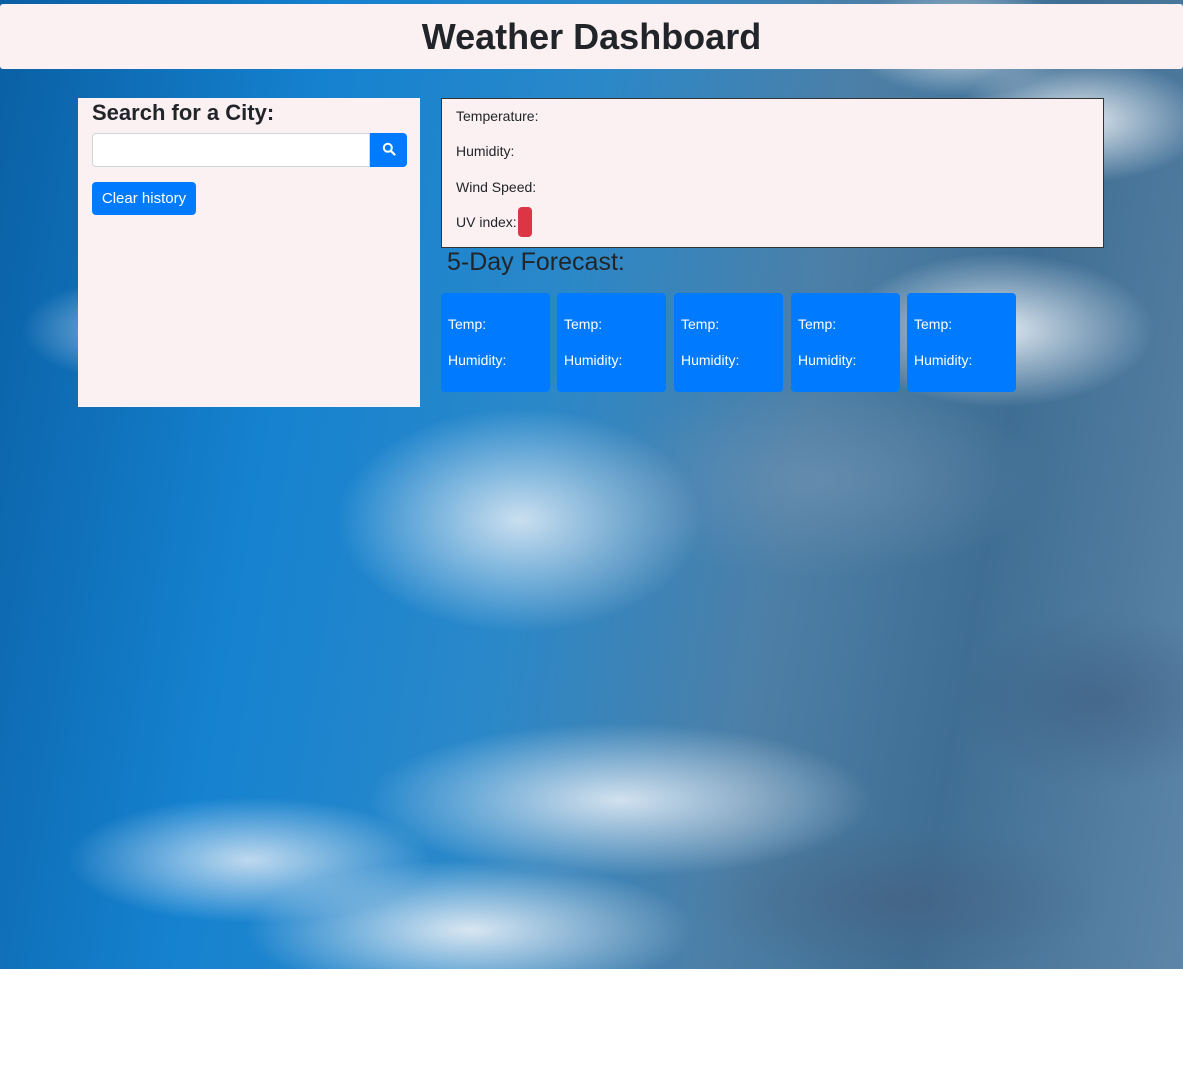  Describe the element at coordinates (495, 342) in the screenshot. I see `forecast-card-1: Temp: Humidity:` at that location.